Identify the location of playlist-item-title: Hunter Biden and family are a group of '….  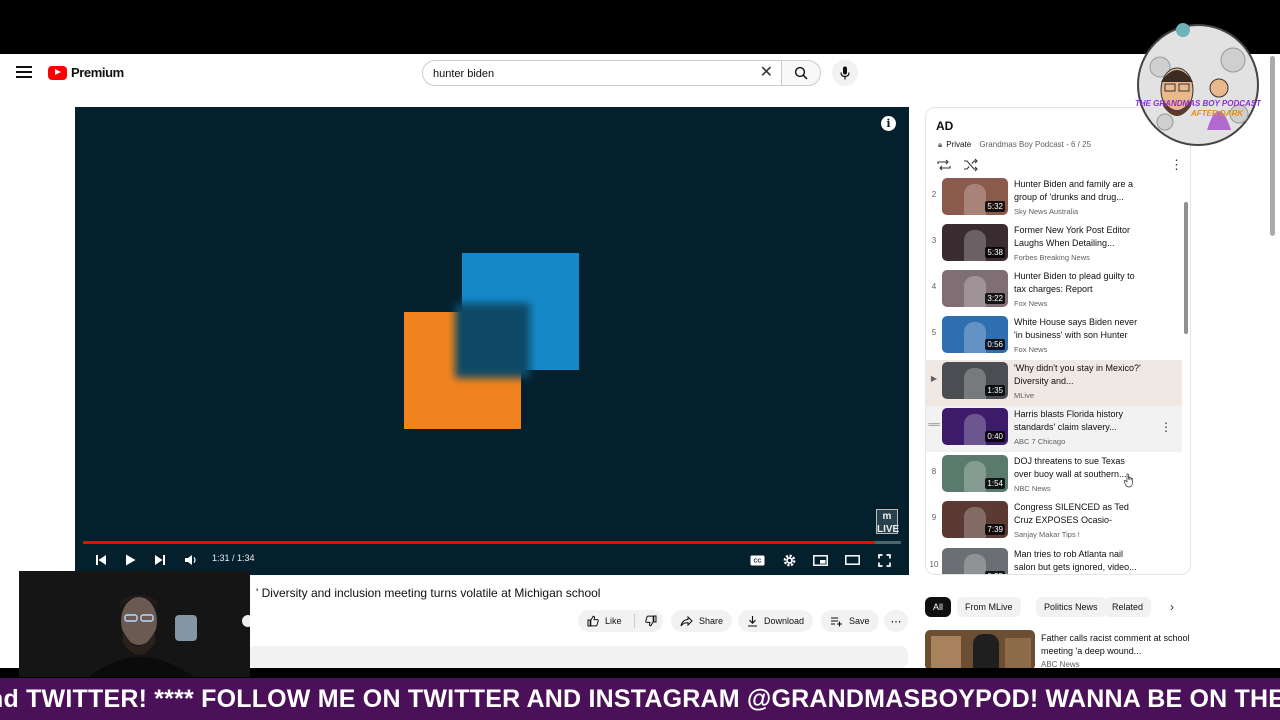
(1074, 190).